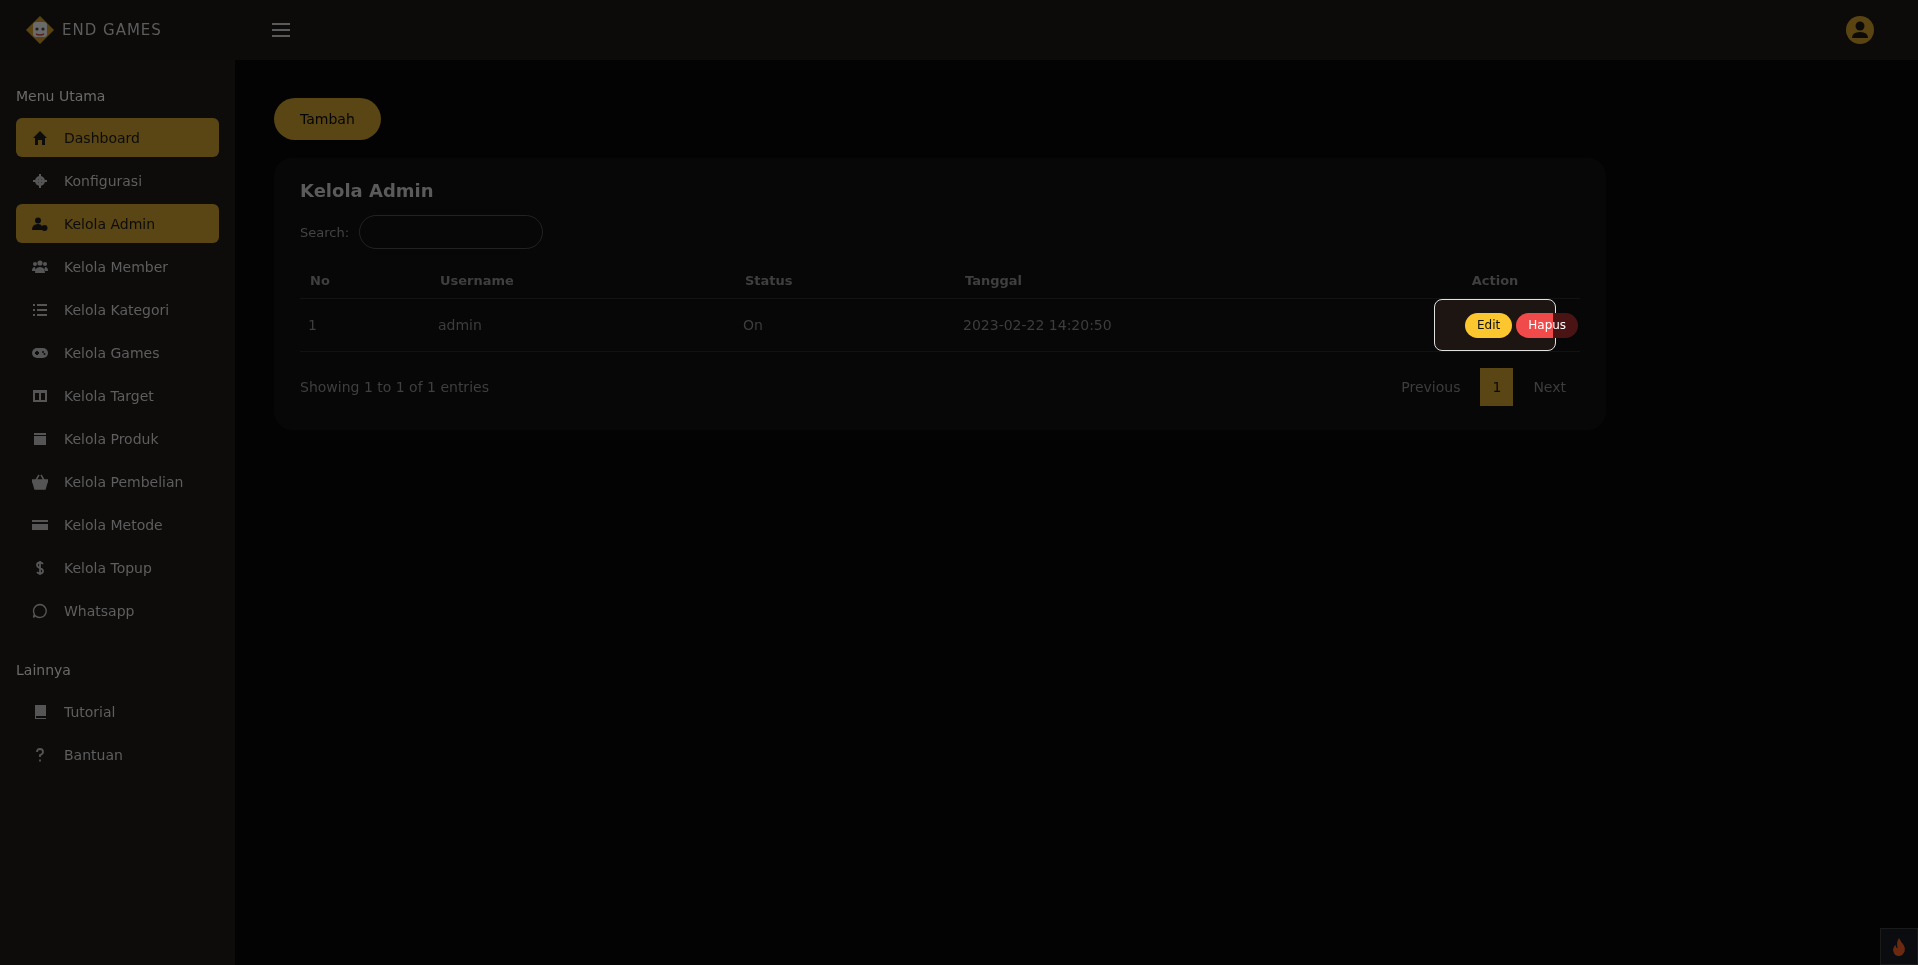  I want to click on chat-icon, so click(40, 610).